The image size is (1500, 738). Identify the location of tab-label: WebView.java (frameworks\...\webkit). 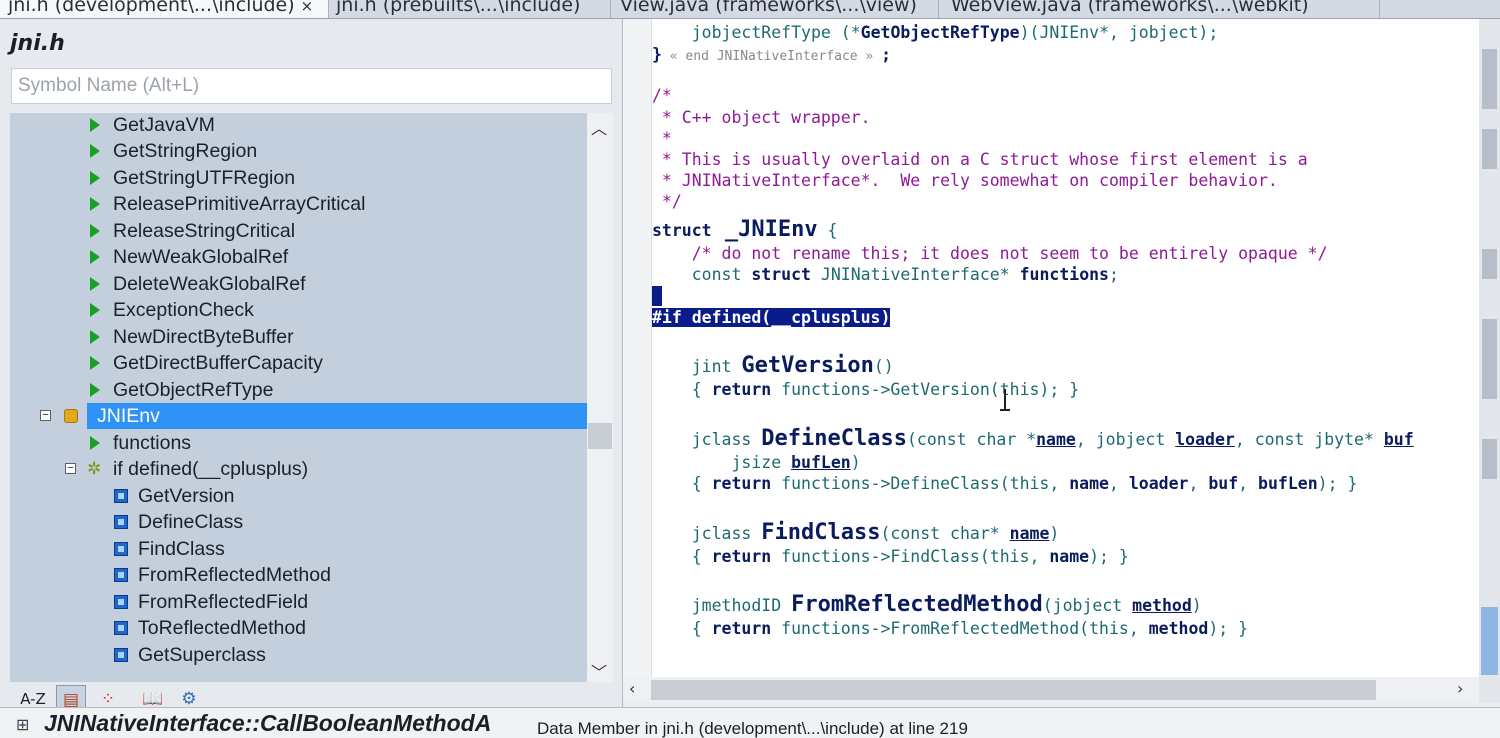
(1130, 8).